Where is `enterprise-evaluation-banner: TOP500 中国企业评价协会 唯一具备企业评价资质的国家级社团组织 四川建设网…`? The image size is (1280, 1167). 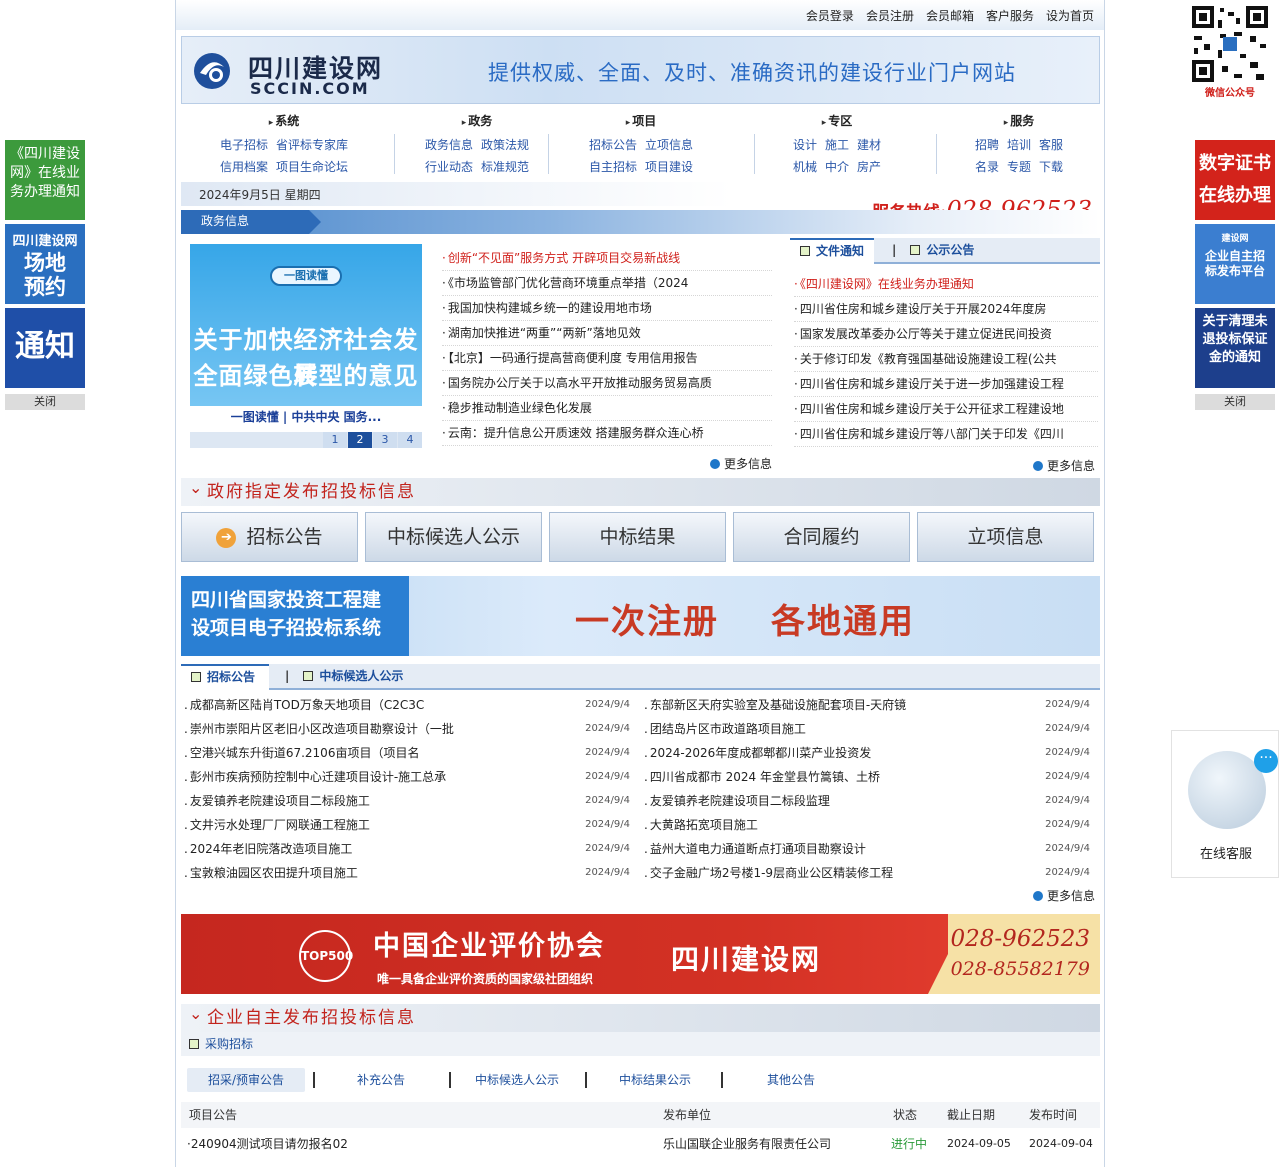 enterprise-evaluation-banner: TOP500 中国企业评价协会 唯一具备企业评价资质的国家级社团组织 四川建设网… is located at coordinates (640, 954).